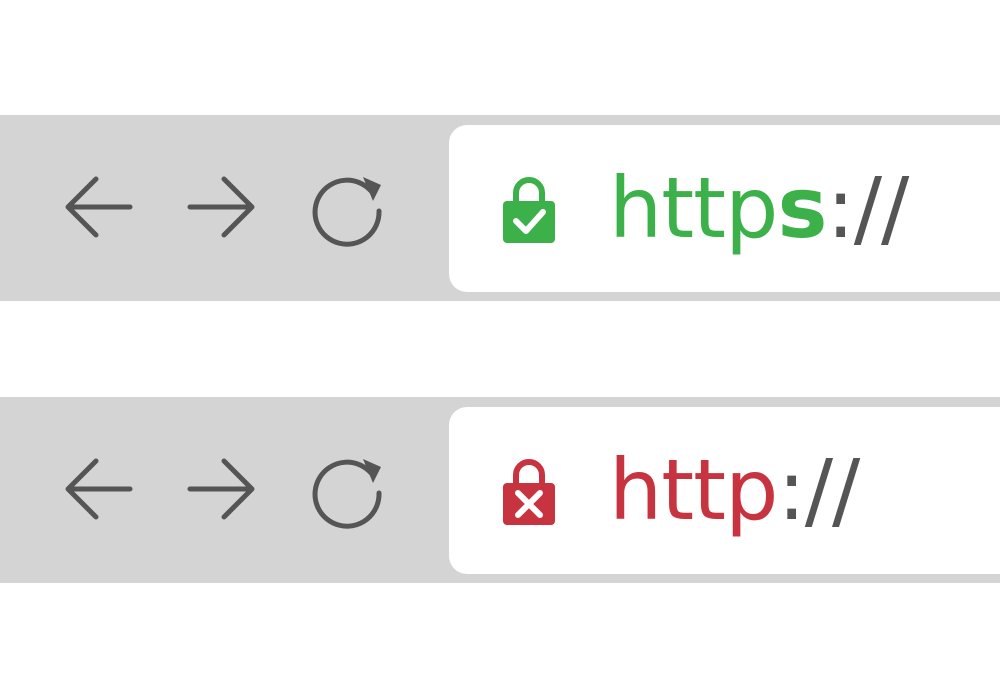 This screenshot has height=700, width=1000. What do you see at coordinates (529, 210) in the screenshot?
I see `lock-check-icon` at bounding box center [529, 210].